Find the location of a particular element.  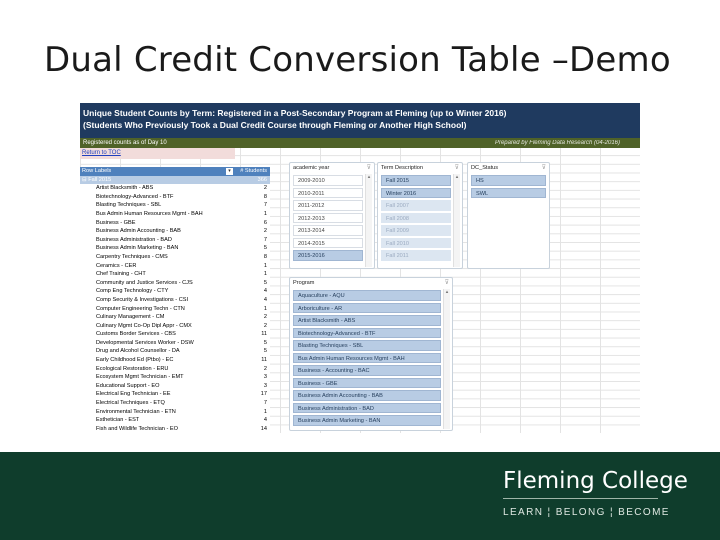

slicer-item: Business - Accounting - BAC is located at coordinates (367, 370).